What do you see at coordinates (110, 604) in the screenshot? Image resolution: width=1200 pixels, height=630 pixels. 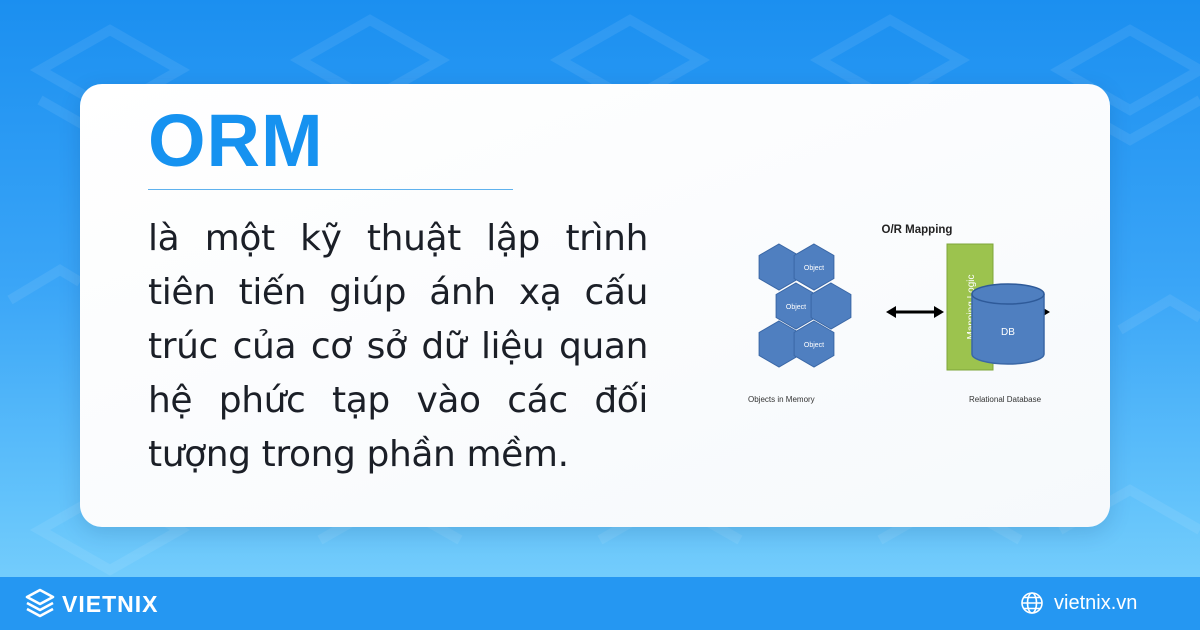 I see `brand-name: VIETNIX` at bounding box center [110, 604].